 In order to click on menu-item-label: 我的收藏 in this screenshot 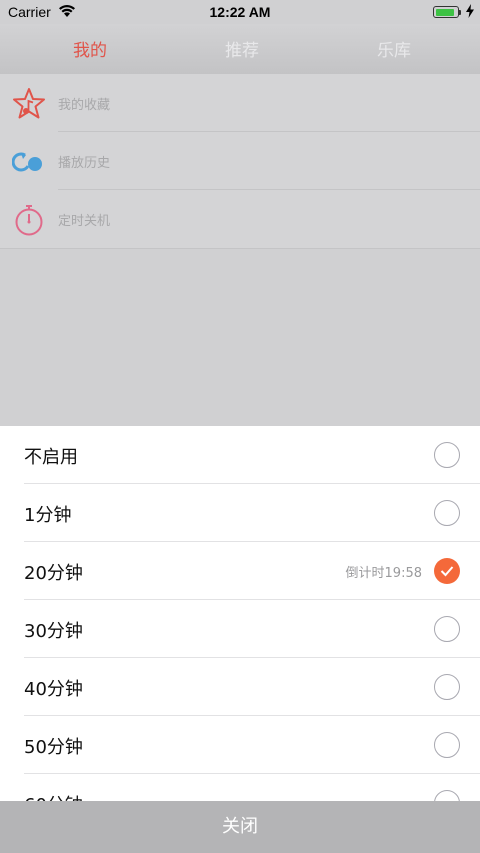, I will do `click(84, 105)`.